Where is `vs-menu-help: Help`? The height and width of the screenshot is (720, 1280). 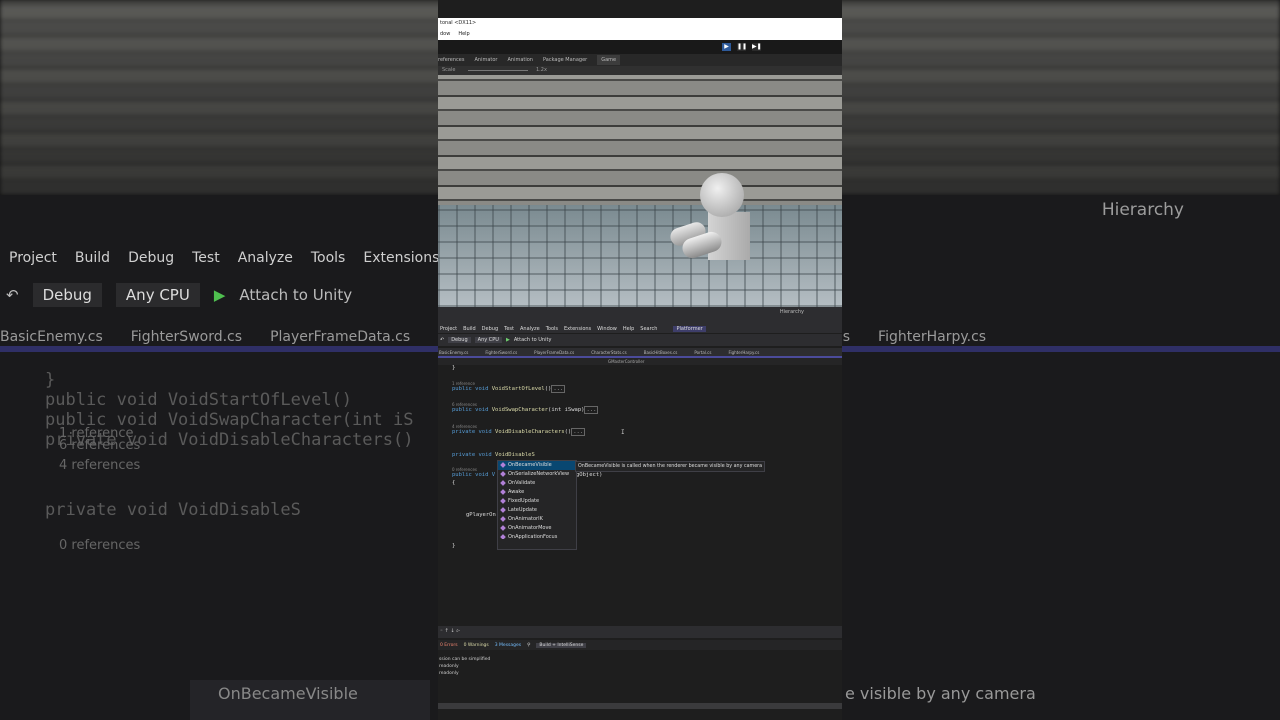
vs-menu-help: Help is located at coordinates (628, 329).